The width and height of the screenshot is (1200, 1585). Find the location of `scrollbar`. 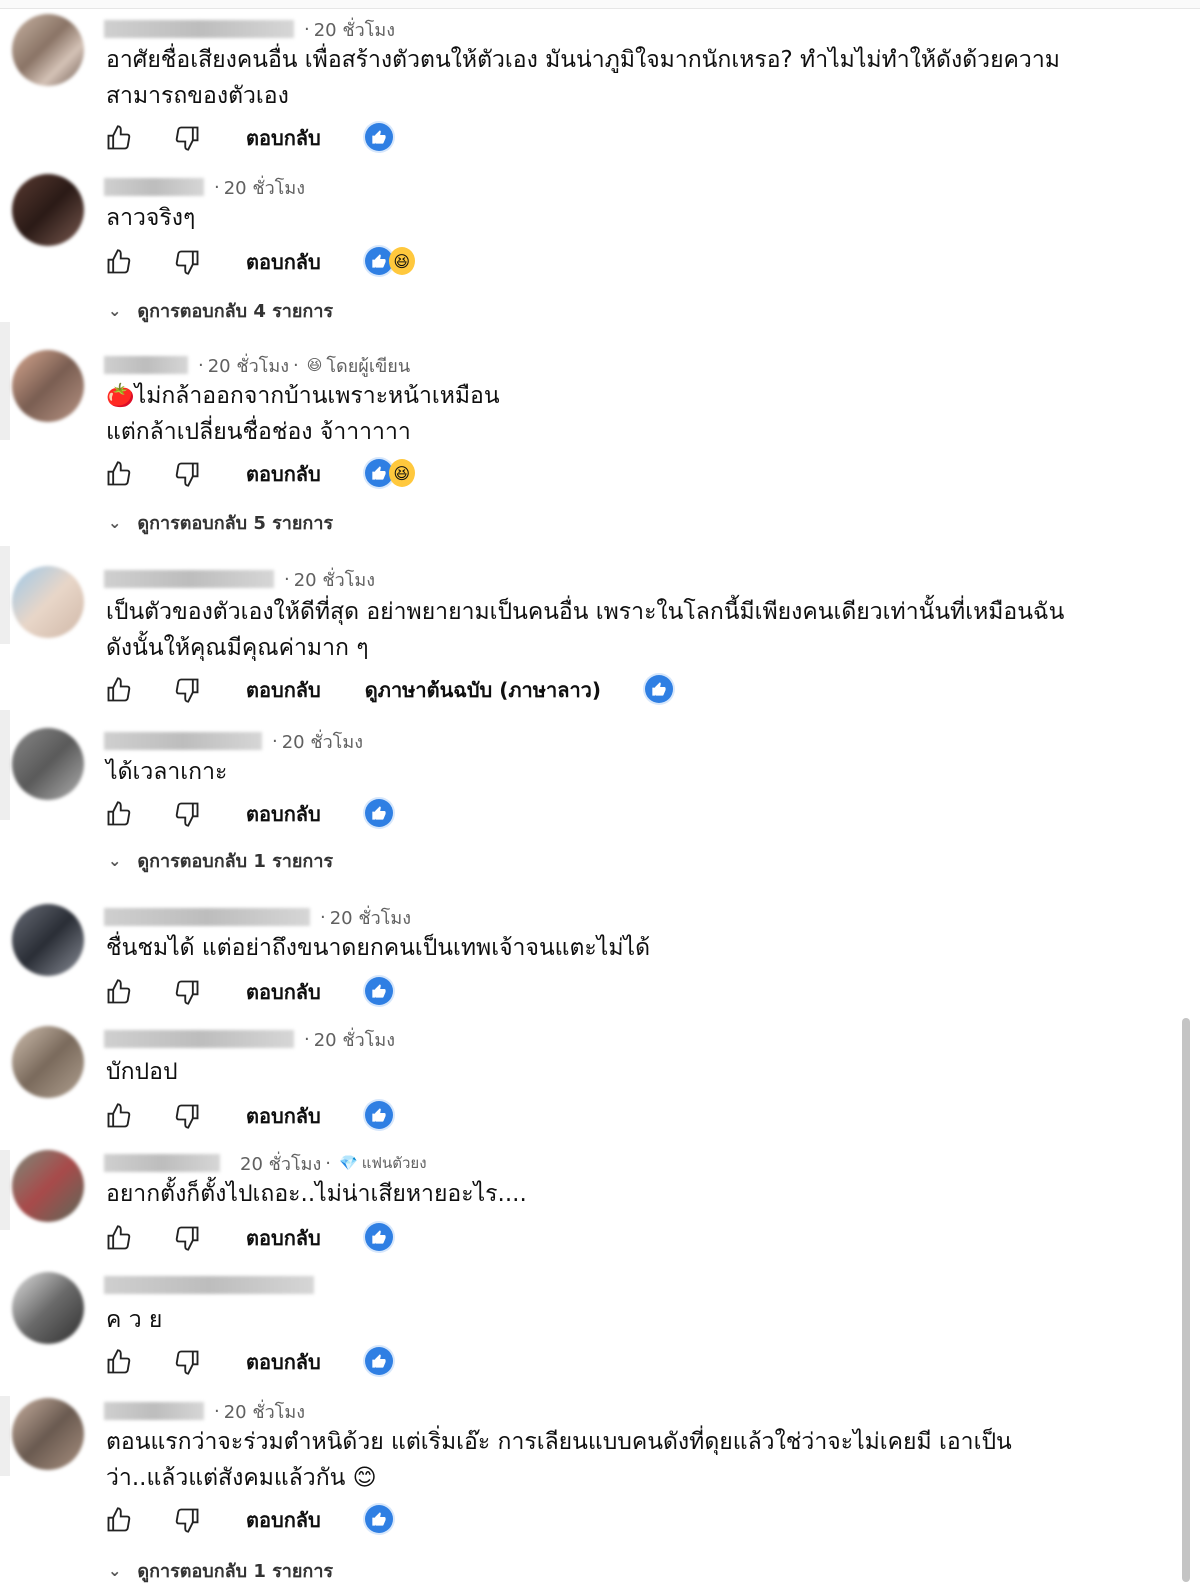

scrollbar is located at coordinates (1186, 1300).